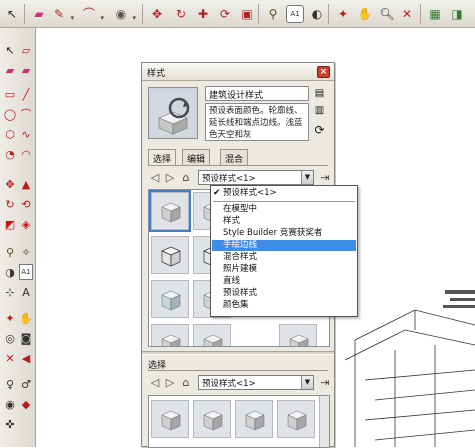 The width and height of the screenshot is (475, 448). Describe the element at coordinates (234, 157) in the screenshot. I see `tab-mix: 混合` at that location.